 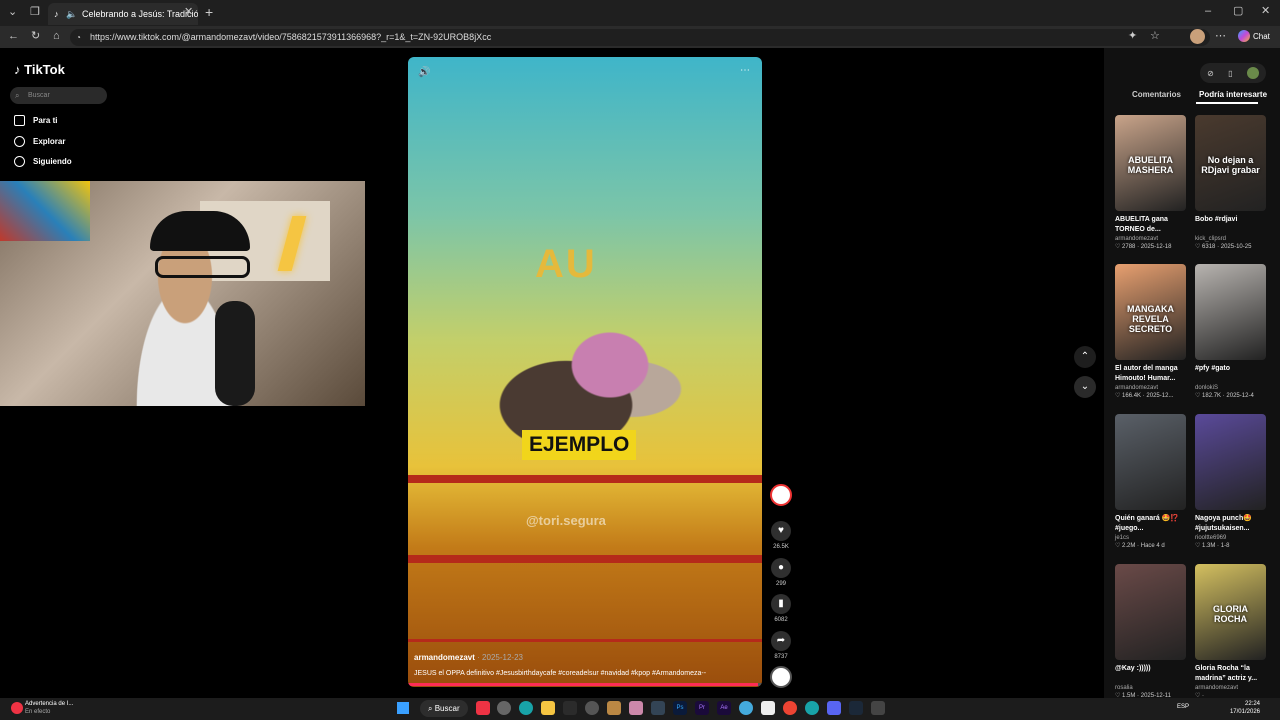 What do you see at coordinates (444, 708) in the screenshot?
I see `taskbar-search: ⌕ Buscar` at bounding box center [444, 708].